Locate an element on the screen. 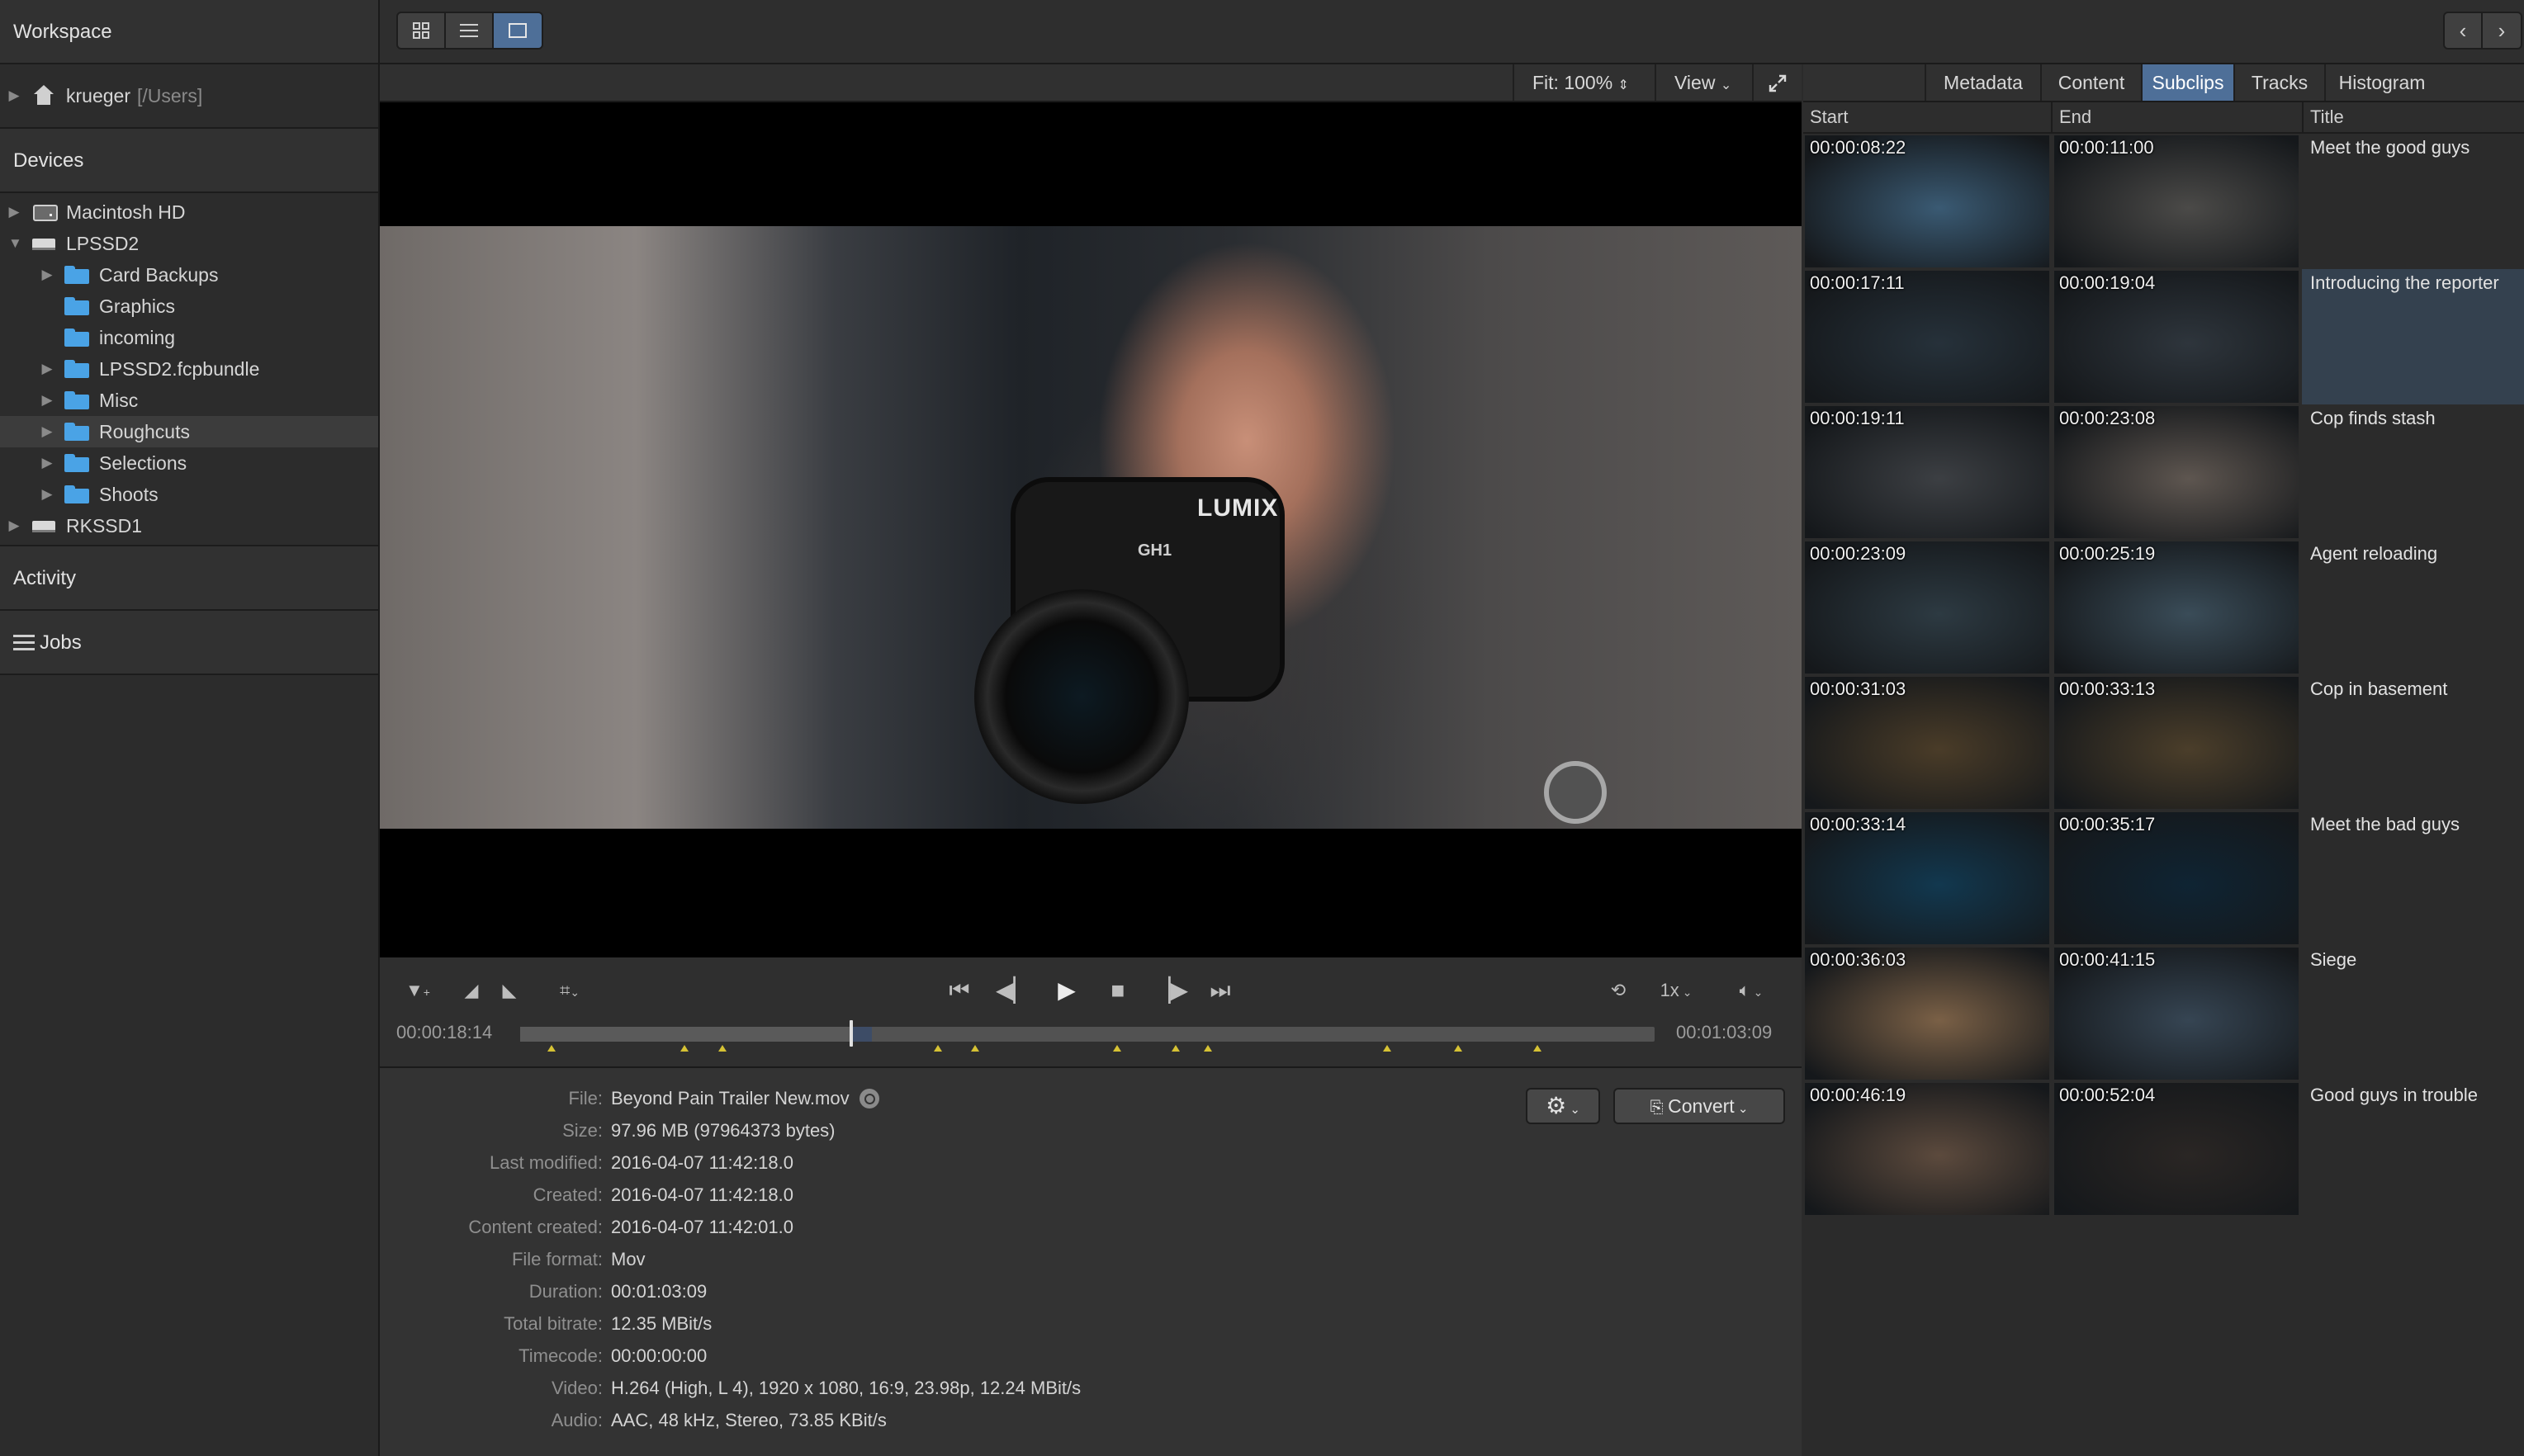 The image size is (2524, 1456). sidebar-item-incoming: incoming is located at coordinates (189, 337).